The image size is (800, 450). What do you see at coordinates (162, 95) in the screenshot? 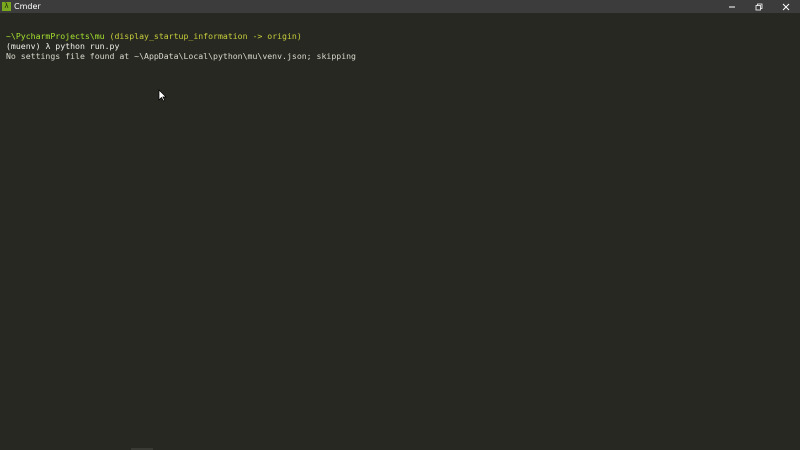
I see `mouse-pointer-icon` at bounding box center [162, 95].